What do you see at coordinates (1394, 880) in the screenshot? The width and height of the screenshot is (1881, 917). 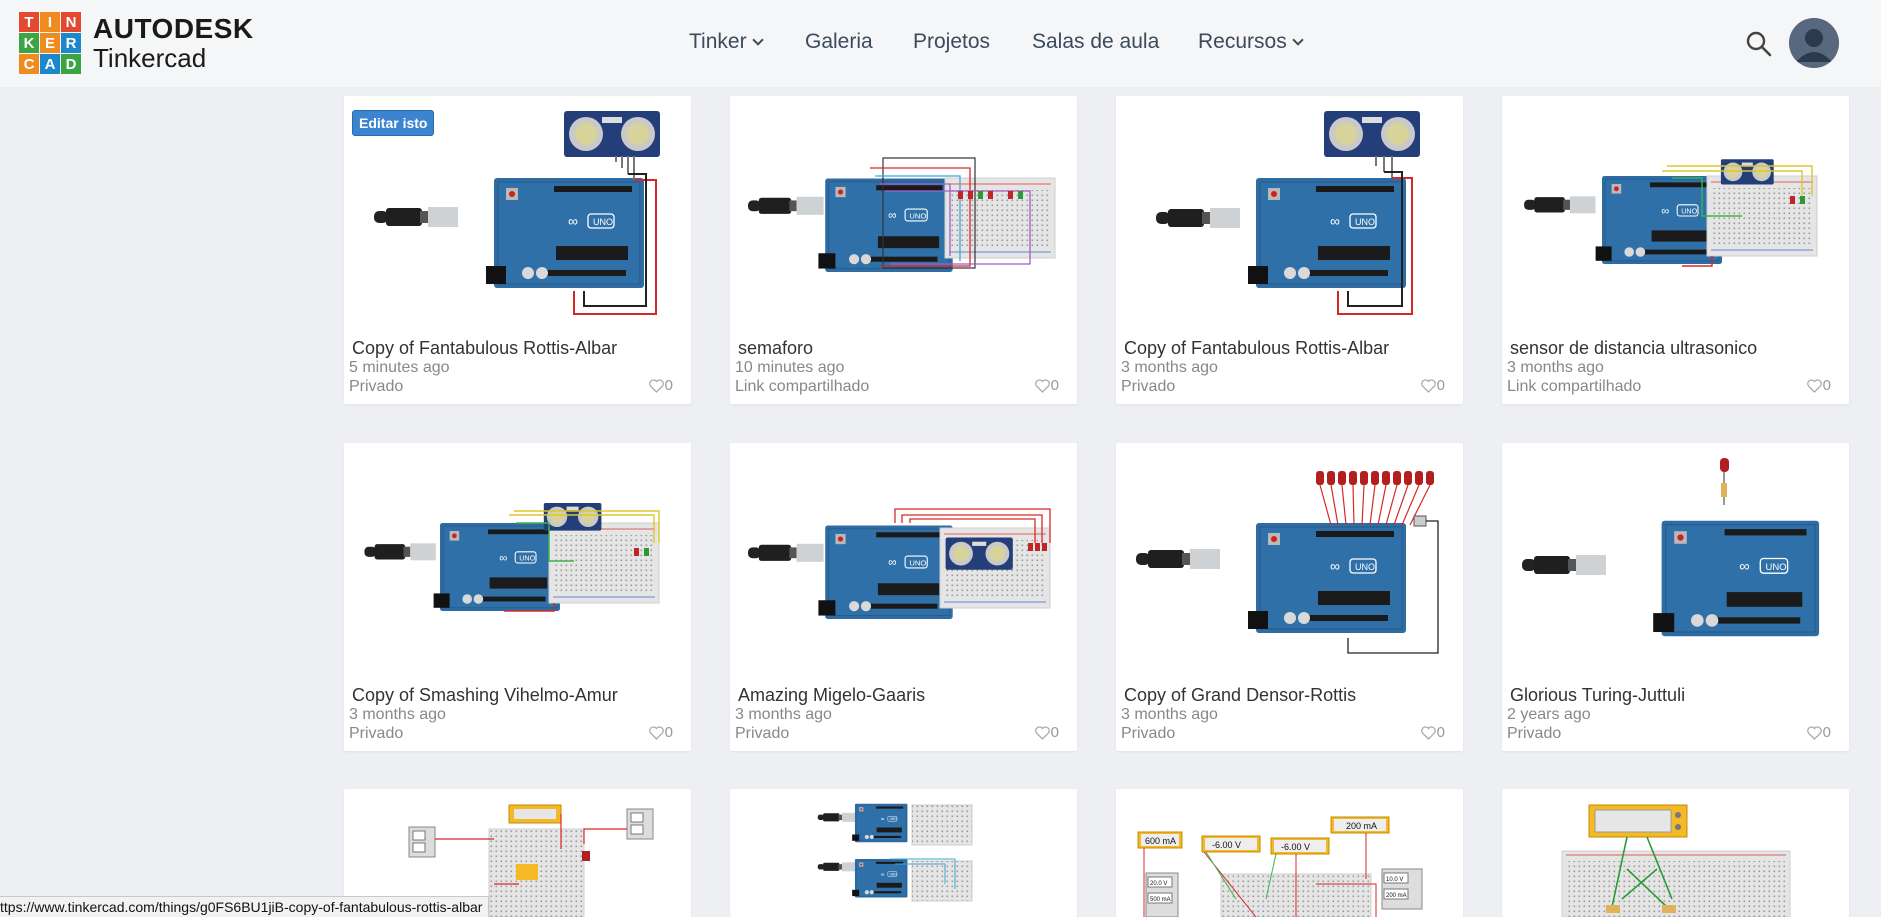 I see `meter-readout: 10.0 V` at bounding box center [1394, 880].